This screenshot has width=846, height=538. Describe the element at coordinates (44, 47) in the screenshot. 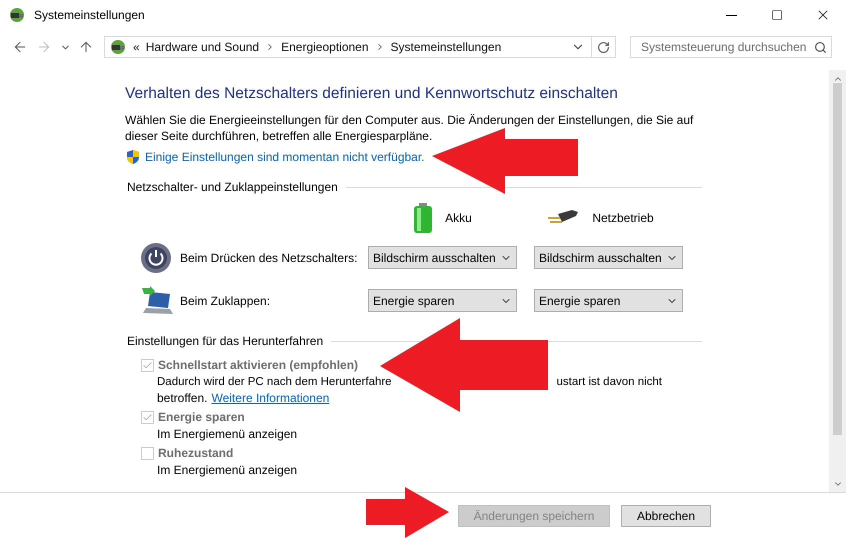

I see `forward-arrow-icon` at that location.